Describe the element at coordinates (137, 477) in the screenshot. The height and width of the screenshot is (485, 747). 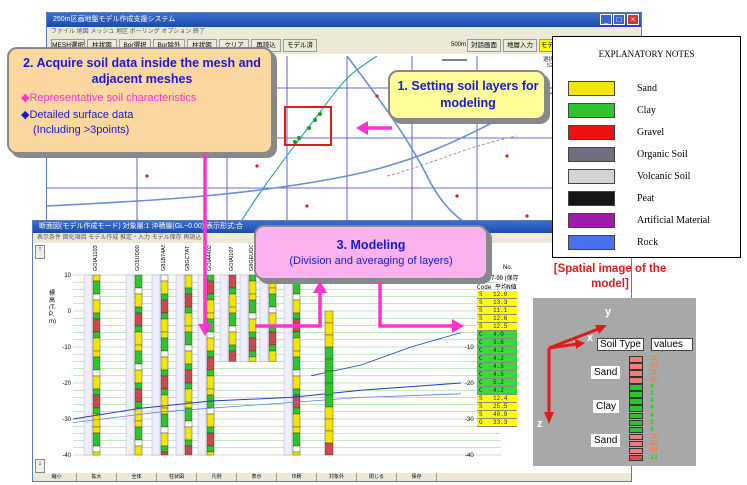
I see `bottom-tab-2: 全体` at that location.